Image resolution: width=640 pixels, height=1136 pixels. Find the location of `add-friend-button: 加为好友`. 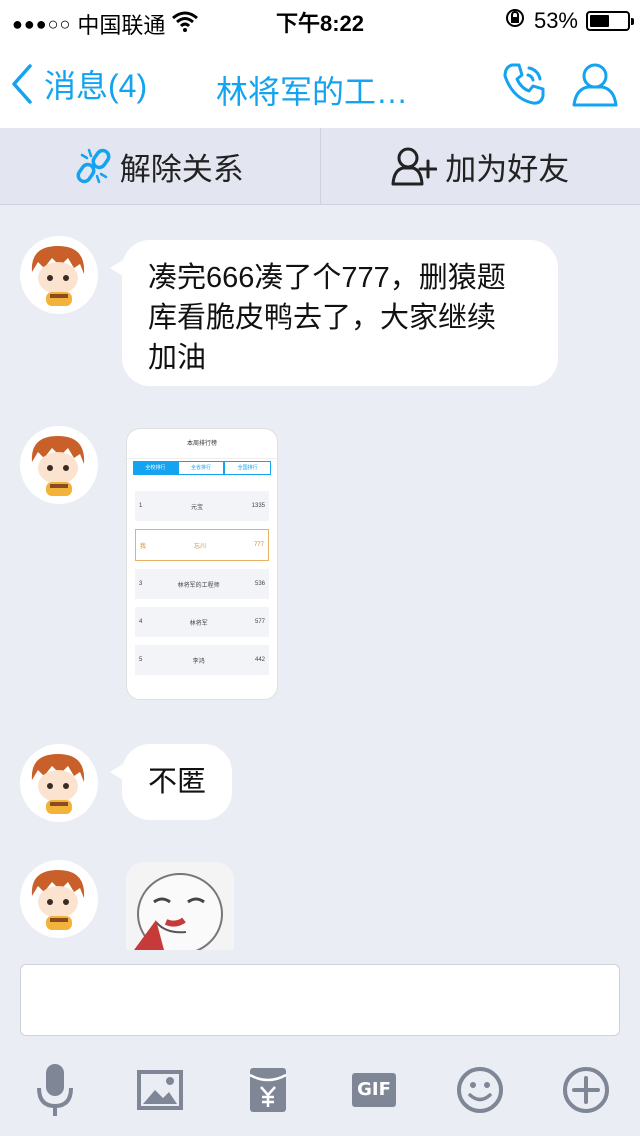

add-friend-button: 加为好友 is located at coordinates (479, 166).